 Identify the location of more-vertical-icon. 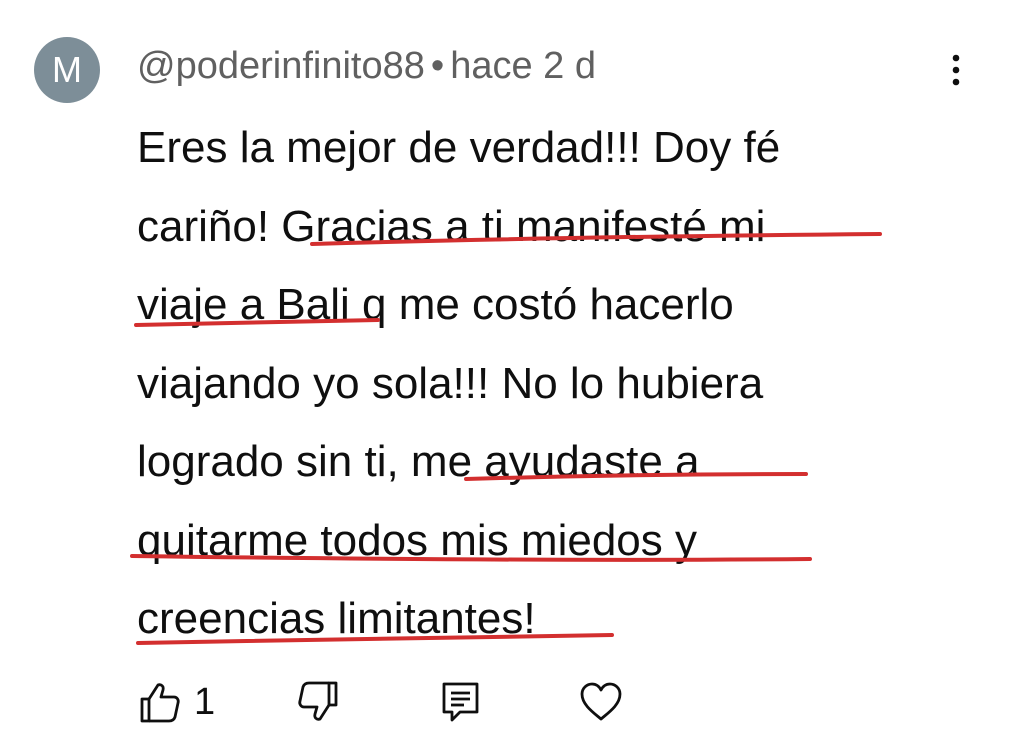
(956, 70).